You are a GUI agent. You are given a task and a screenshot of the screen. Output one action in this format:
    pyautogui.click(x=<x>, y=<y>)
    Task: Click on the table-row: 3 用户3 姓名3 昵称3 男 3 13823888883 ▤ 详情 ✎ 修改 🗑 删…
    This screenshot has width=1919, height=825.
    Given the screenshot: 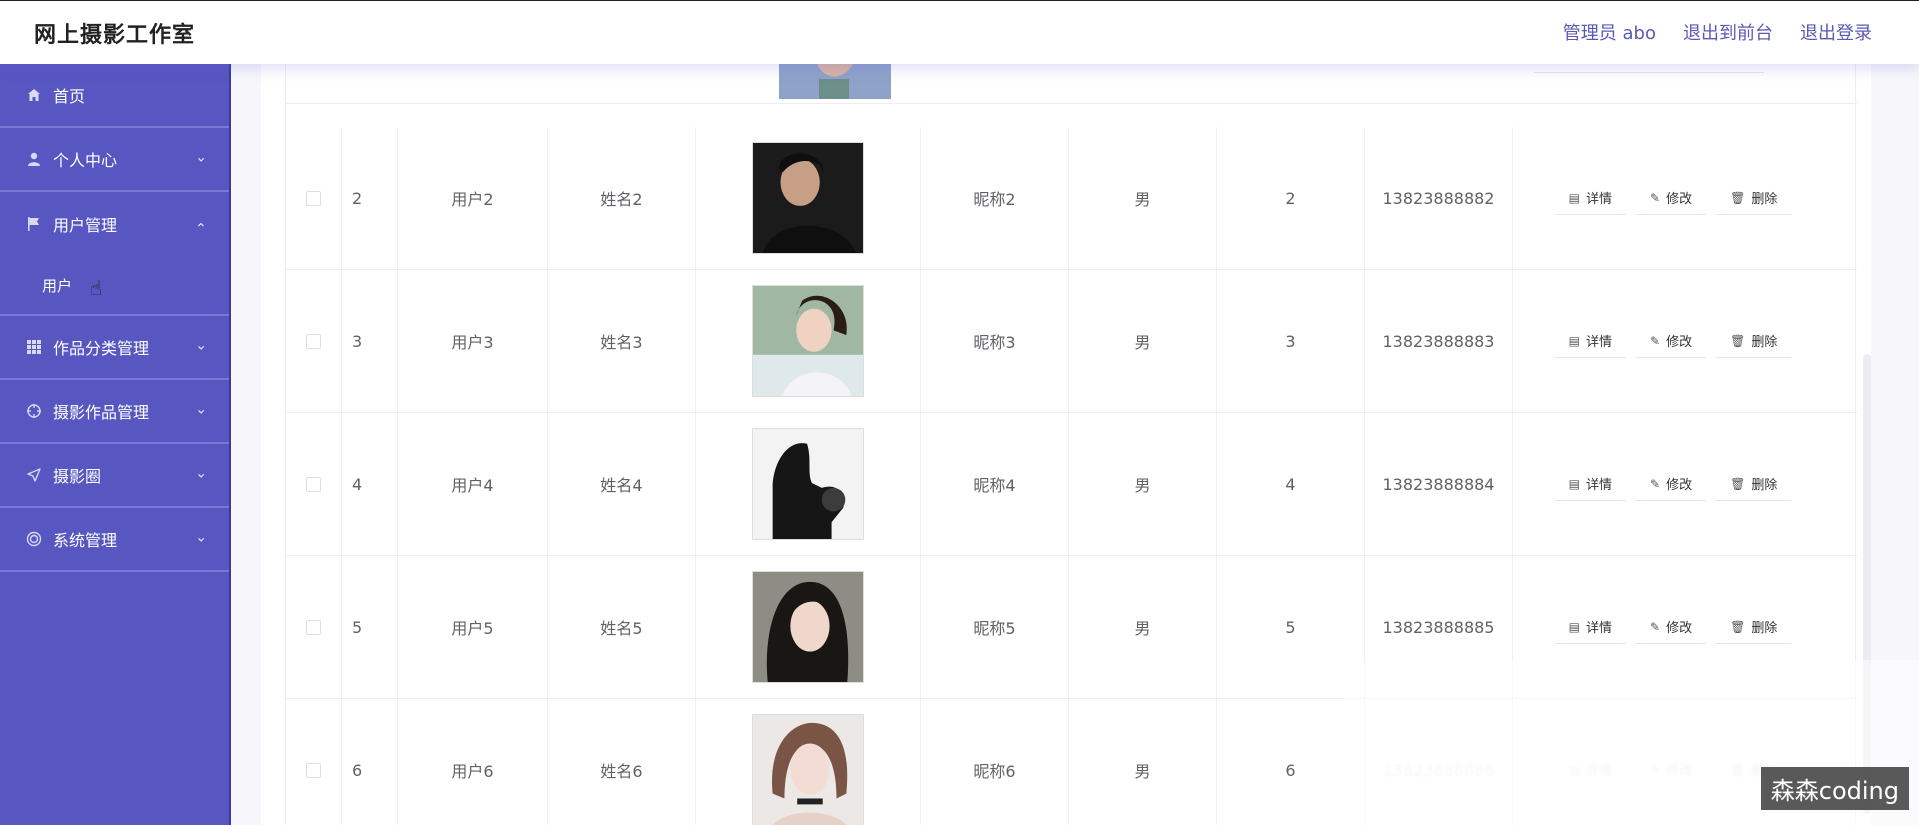 What is the action you would take?
    pyautogui.click(x=1071, y=341)
    